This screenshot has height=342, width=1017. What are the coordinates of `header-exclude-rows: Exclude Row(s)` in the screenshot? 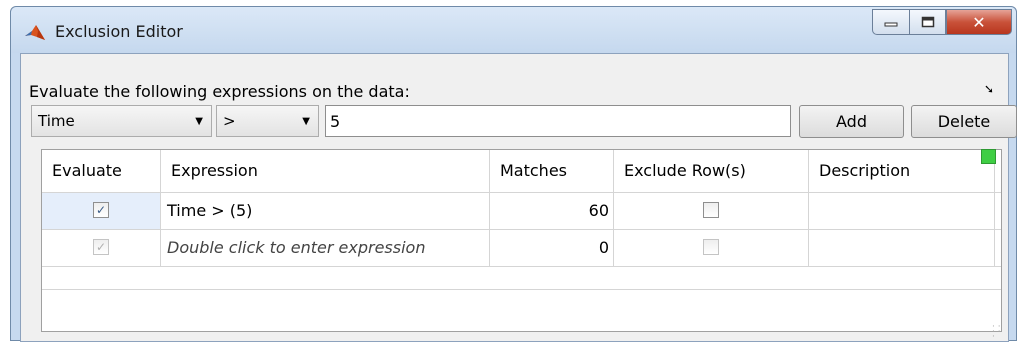 It's located at (711, 171).